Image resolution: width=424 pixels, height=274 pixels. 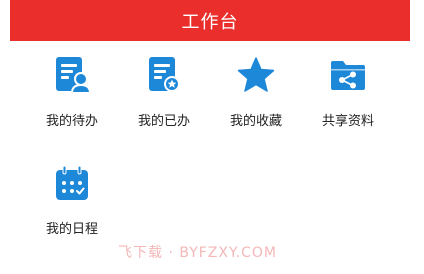 What do you see at coordinates (164, 75) in the screenshot?
I see `done-doc-star-icon` at bounding box center [164, 75].